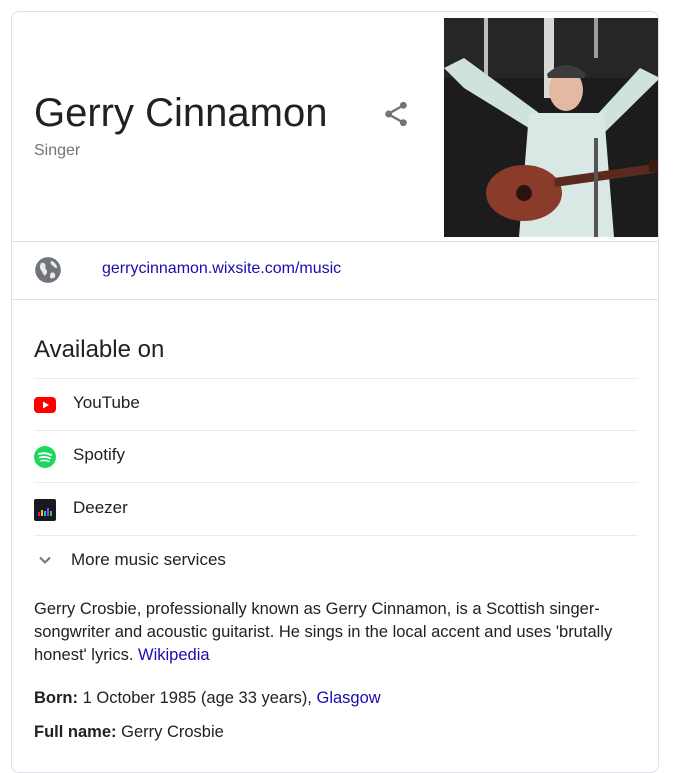  What do you see at coordinates (45, 405) in the screenshot?
I see `youtube-icon` at bounding box center [45, 405].